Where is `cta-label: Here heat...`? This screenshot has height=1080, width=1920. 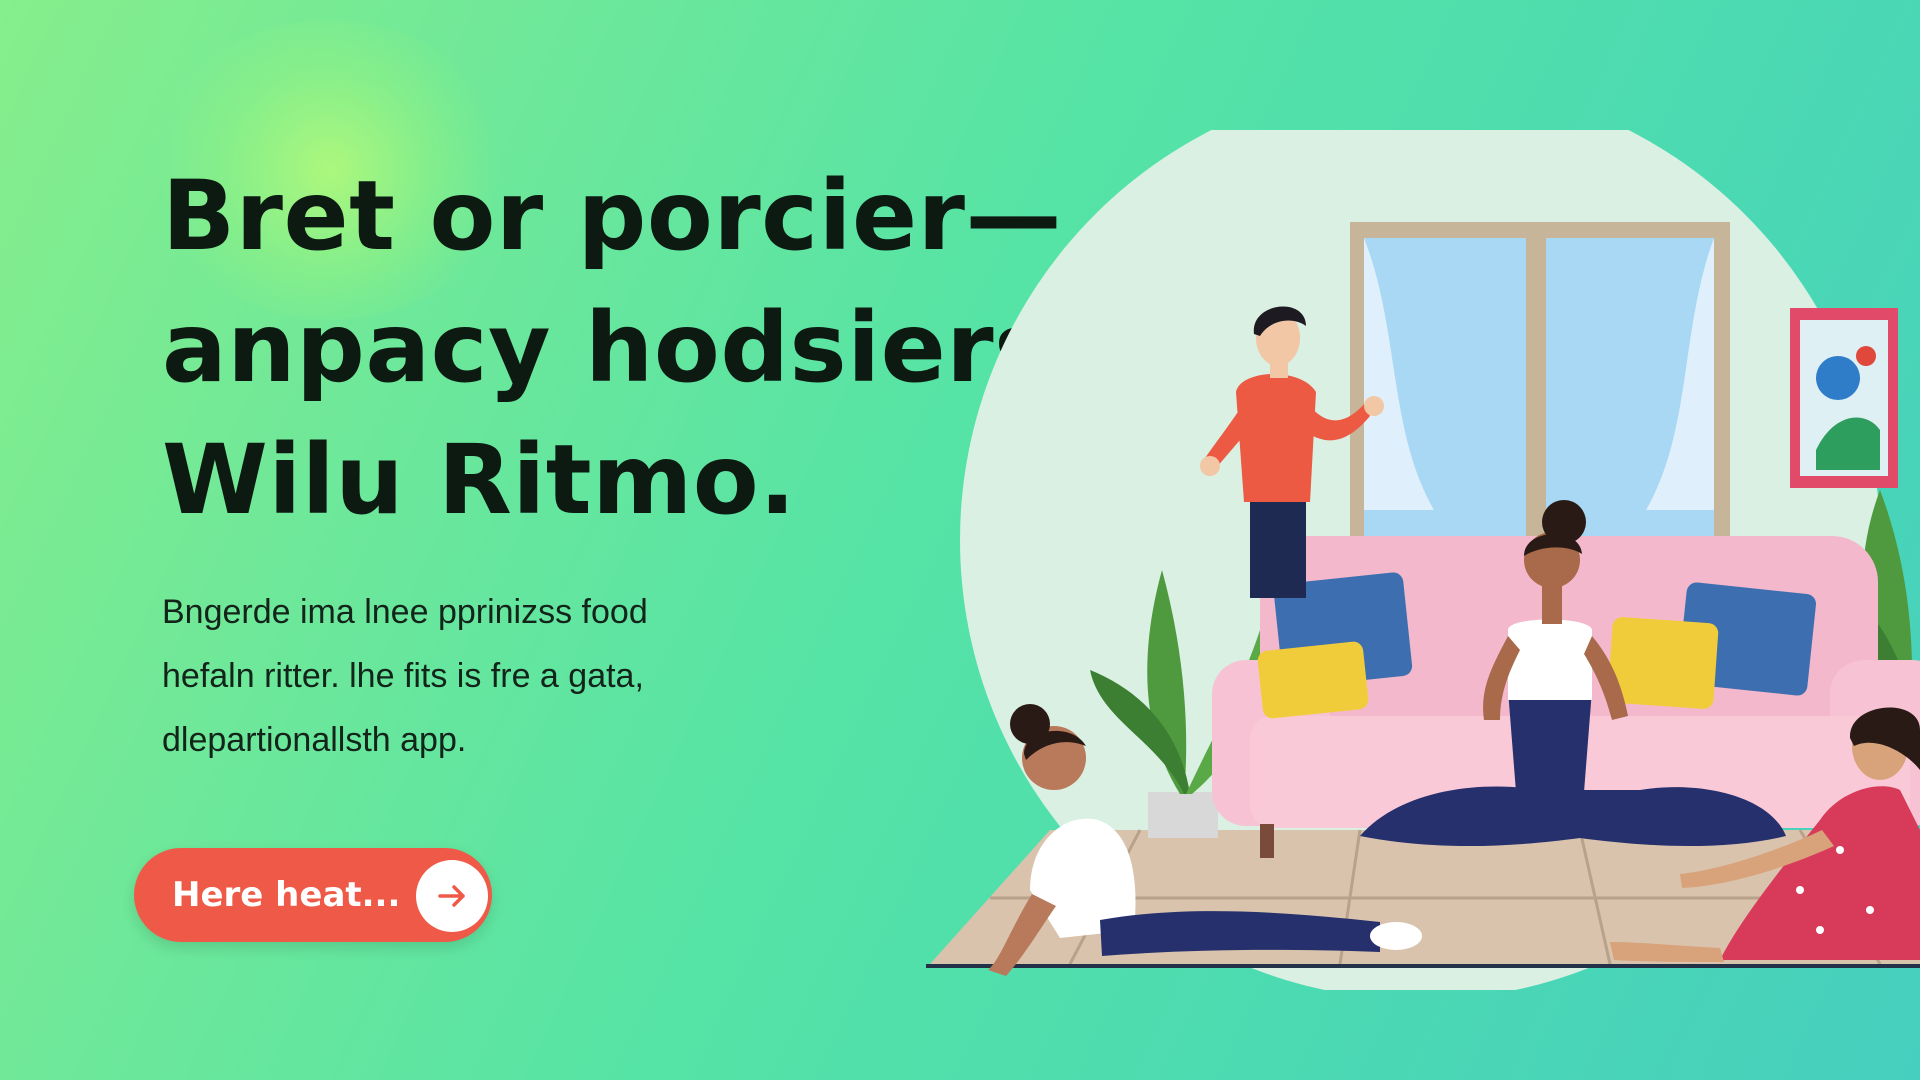 cta-label: Here heat... is located at coordinates (286, 895).